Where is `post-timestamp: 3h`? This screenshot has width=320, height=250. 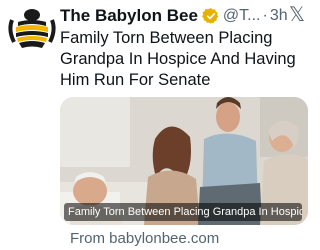 post-timestamp: 3h is located at coordinates (279, 16).